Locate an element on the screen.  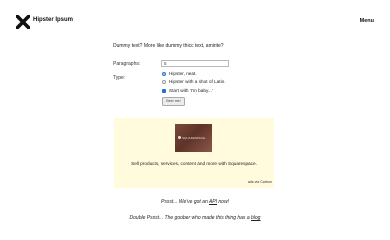
type-label: Type: is located at coordinates (119, 78).